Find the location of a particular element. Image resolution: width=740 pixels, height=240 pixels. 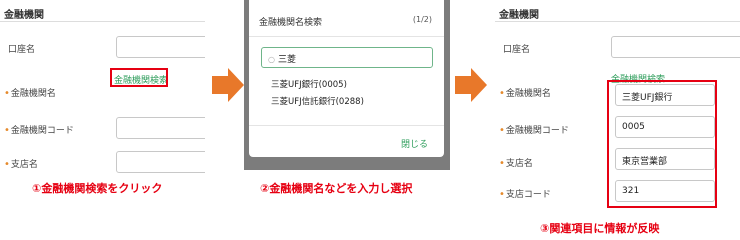

result-item: 三菱UFJ信託銀行(0288) is located at coordinates (317, 101).